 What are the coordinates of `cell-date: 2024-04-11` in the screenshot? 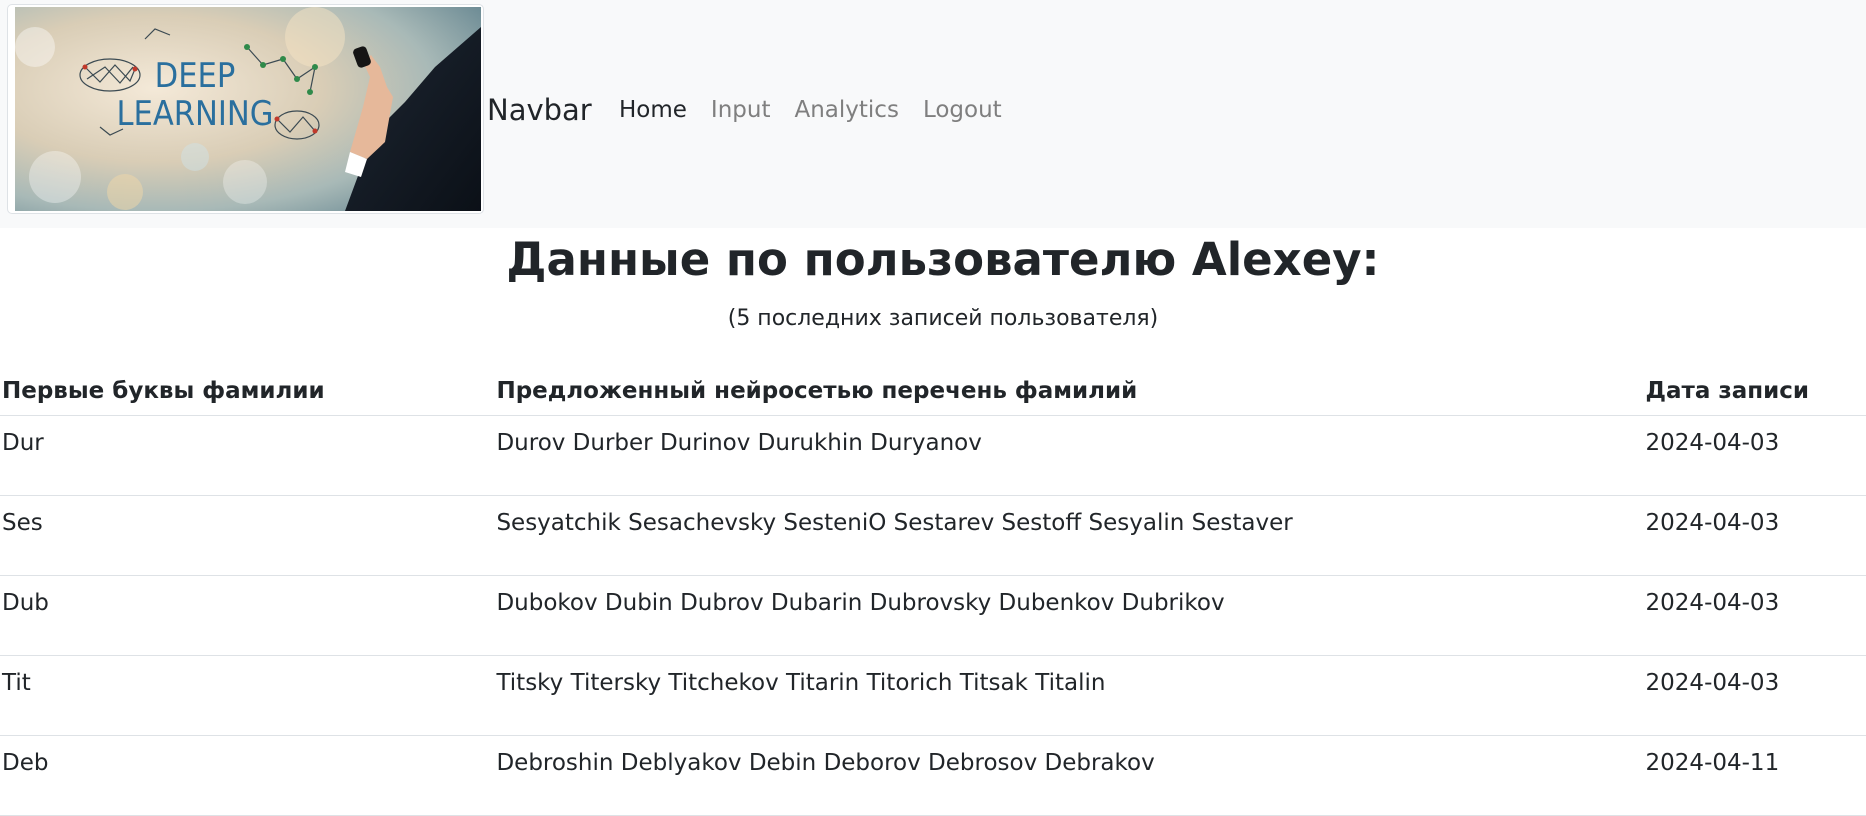 It's located at (1754, 775).